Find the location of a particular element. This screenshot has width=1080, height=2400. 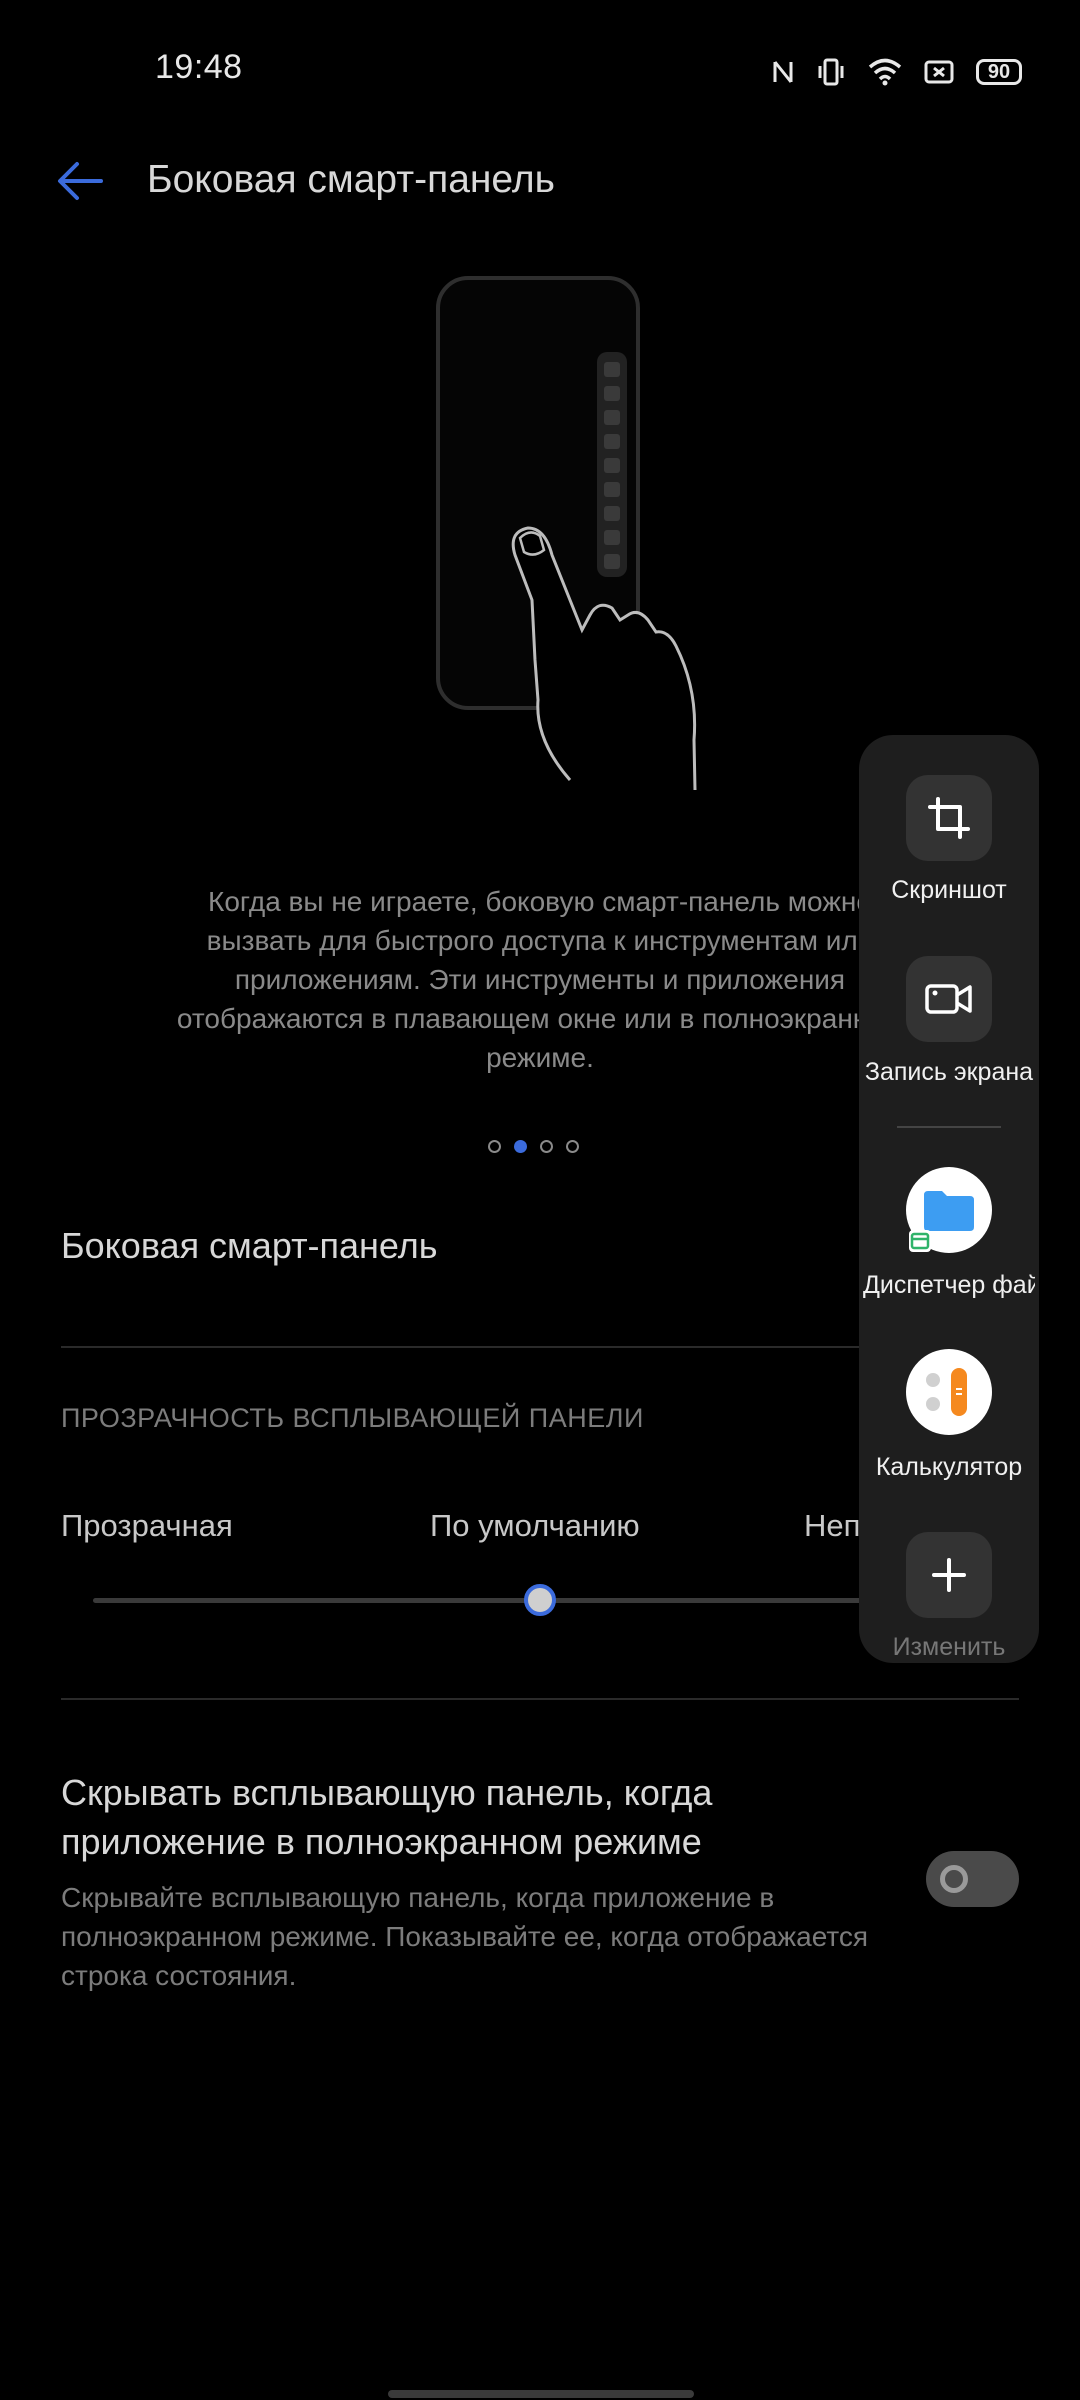

vibrate-icon is located at coordinates (831, 72).